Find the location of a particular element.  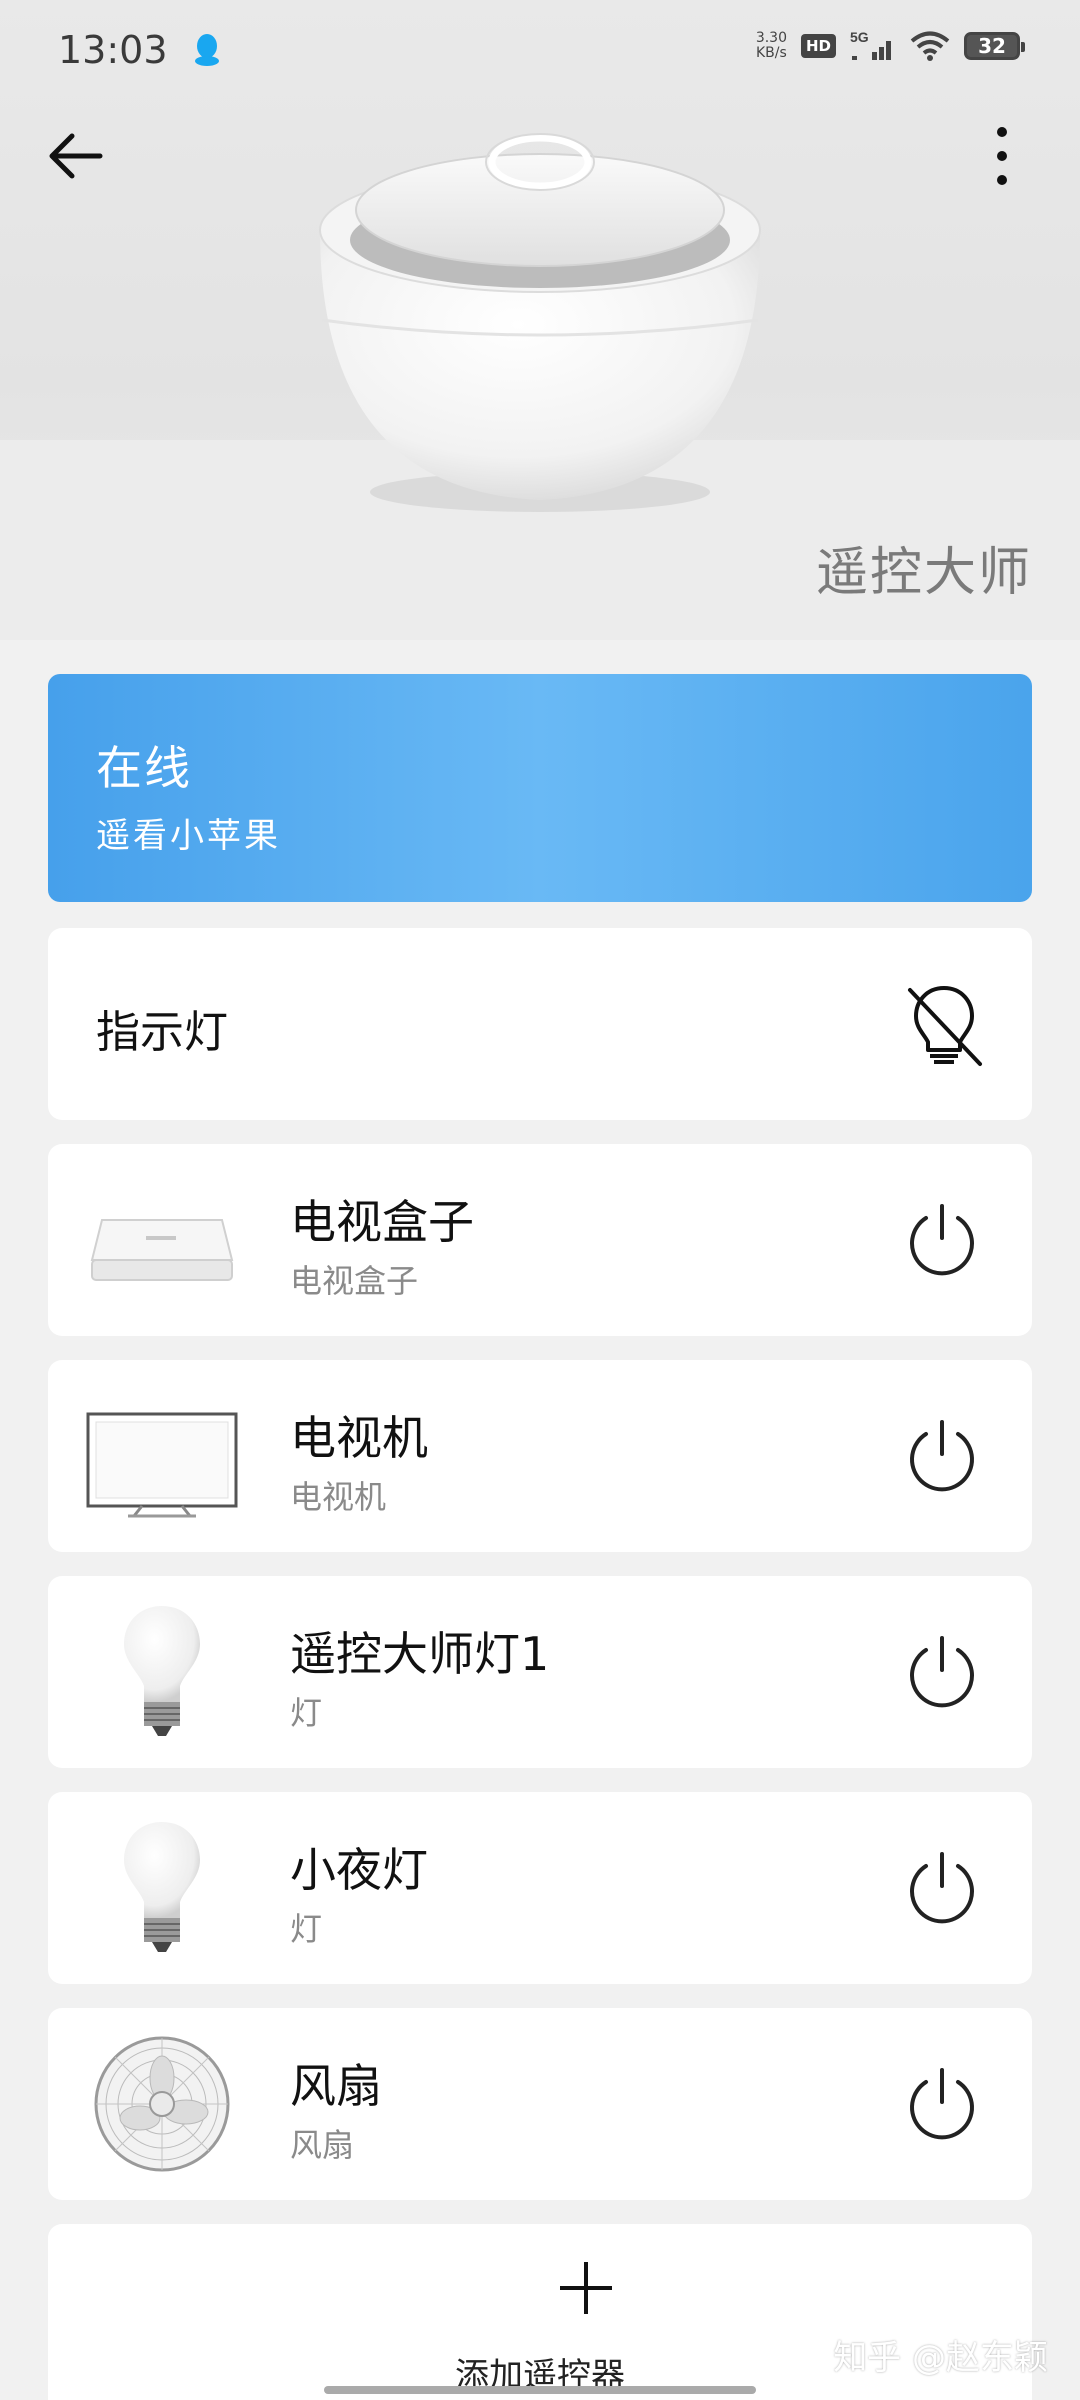

plus-icon is located at coordinates (586, 2288).